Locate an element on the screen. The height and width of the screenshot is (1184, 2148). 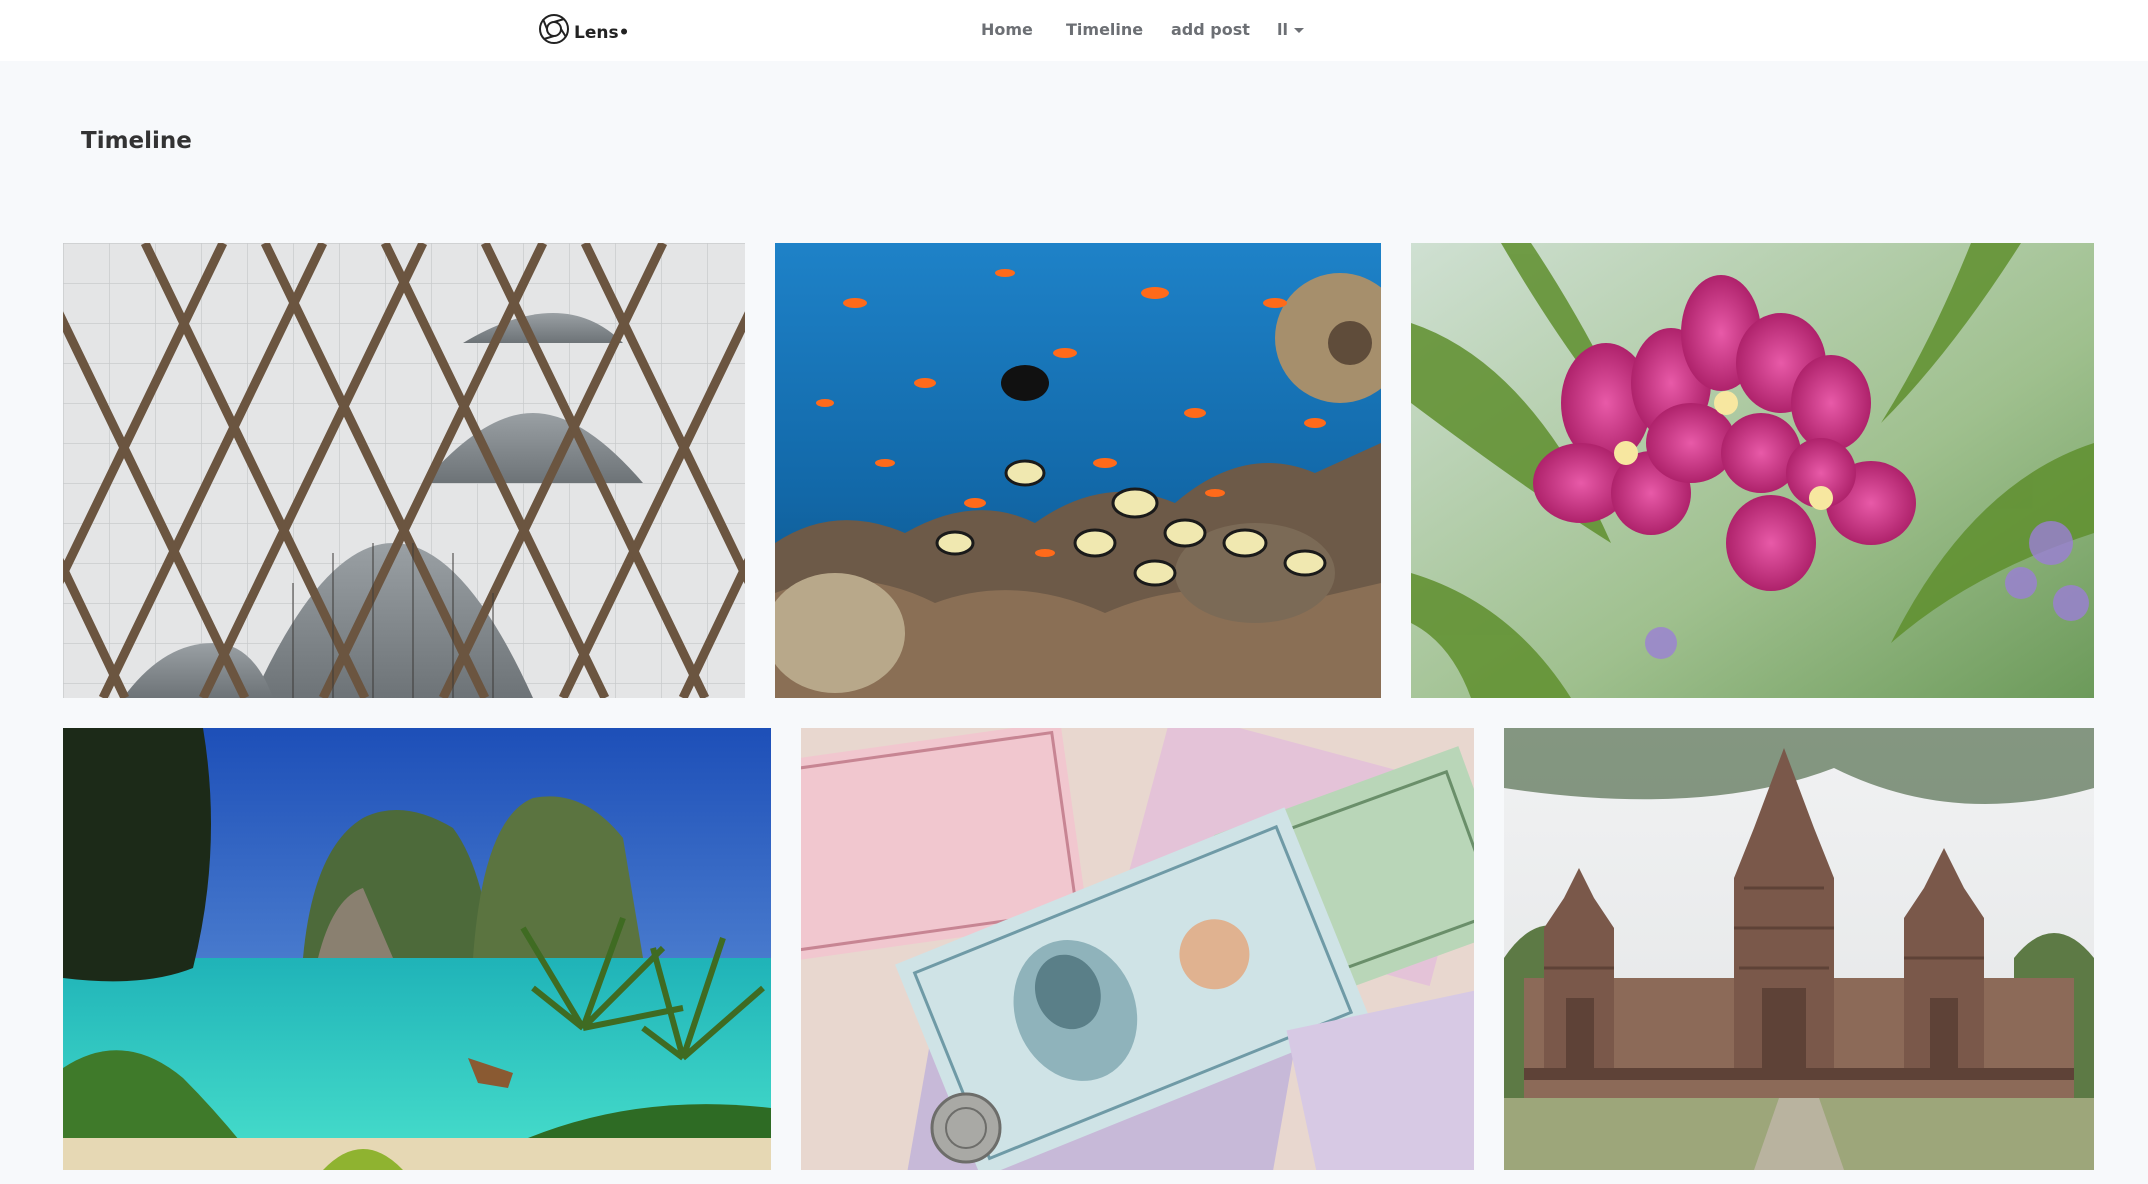
brand-logo: Lens• is located at coordinates (583, 29).